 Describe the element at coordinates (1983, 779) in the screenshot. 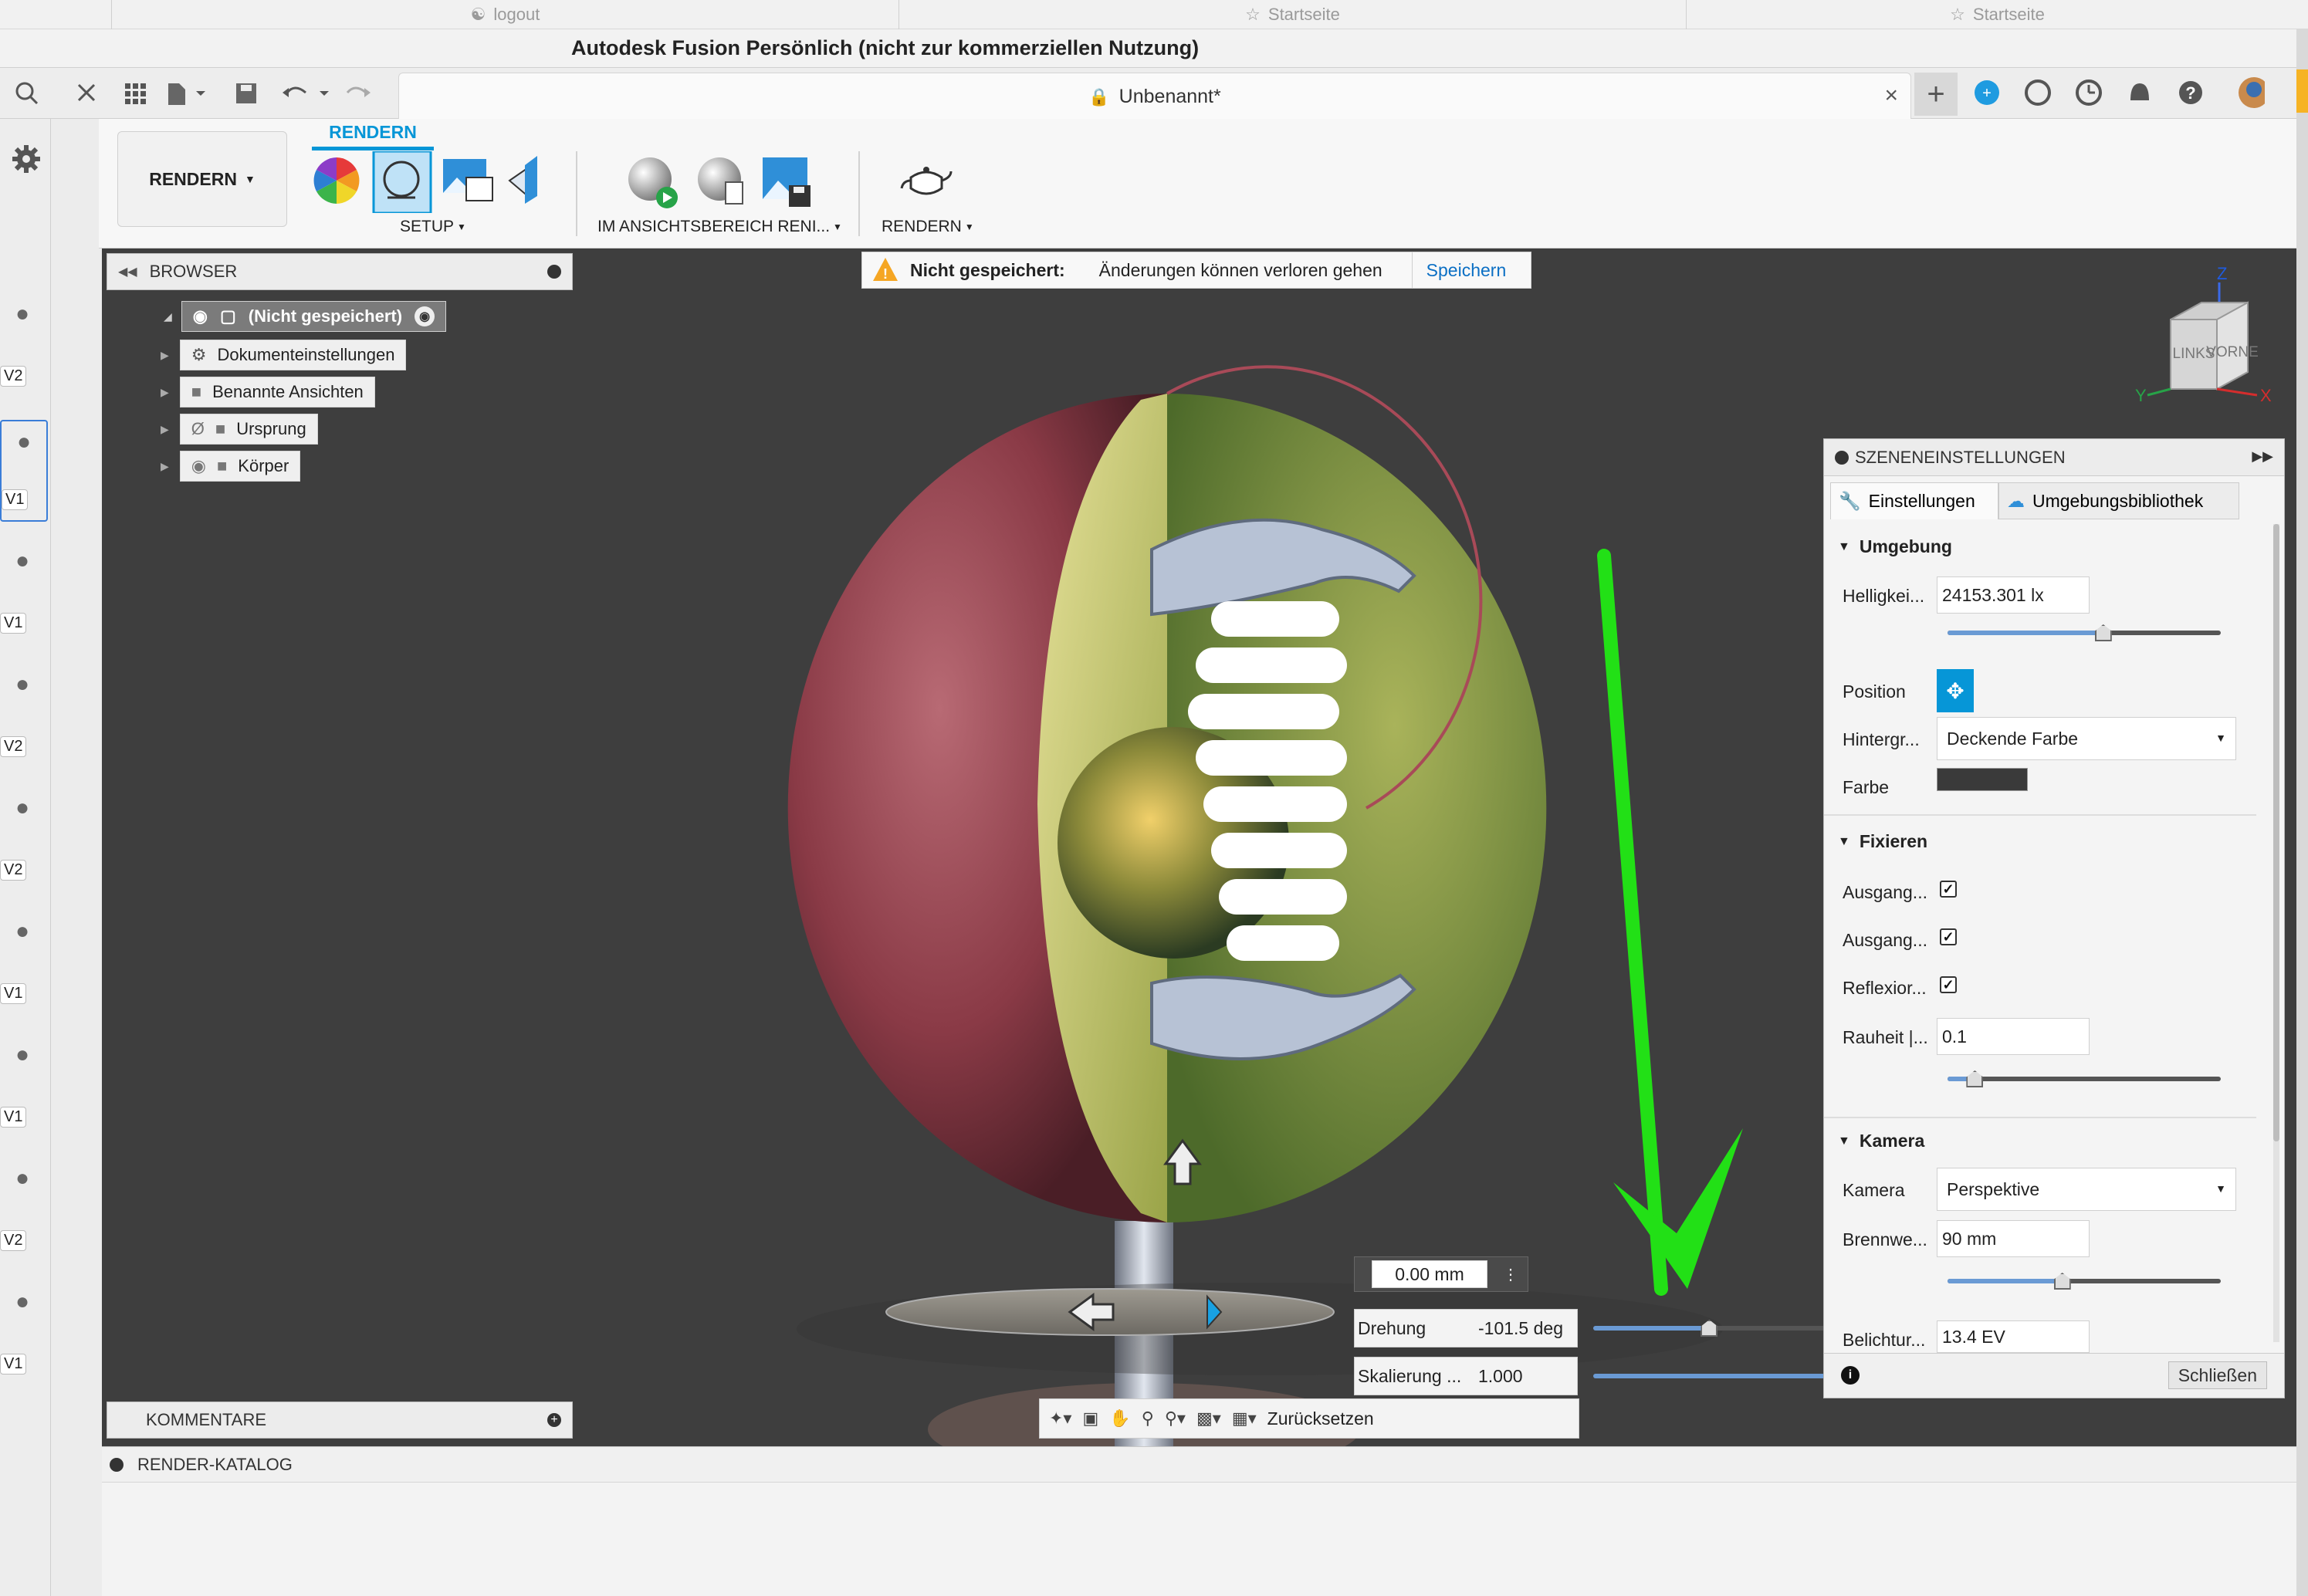

I see `background-color-swatch` at that location.